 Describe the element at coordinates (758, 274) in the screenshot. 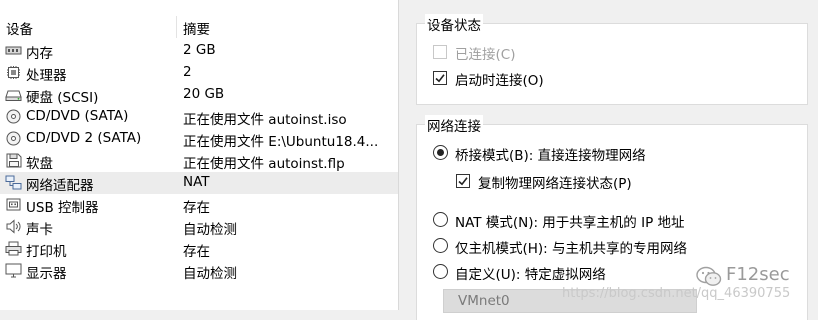

I see `brand-text: F12sec` at that location.